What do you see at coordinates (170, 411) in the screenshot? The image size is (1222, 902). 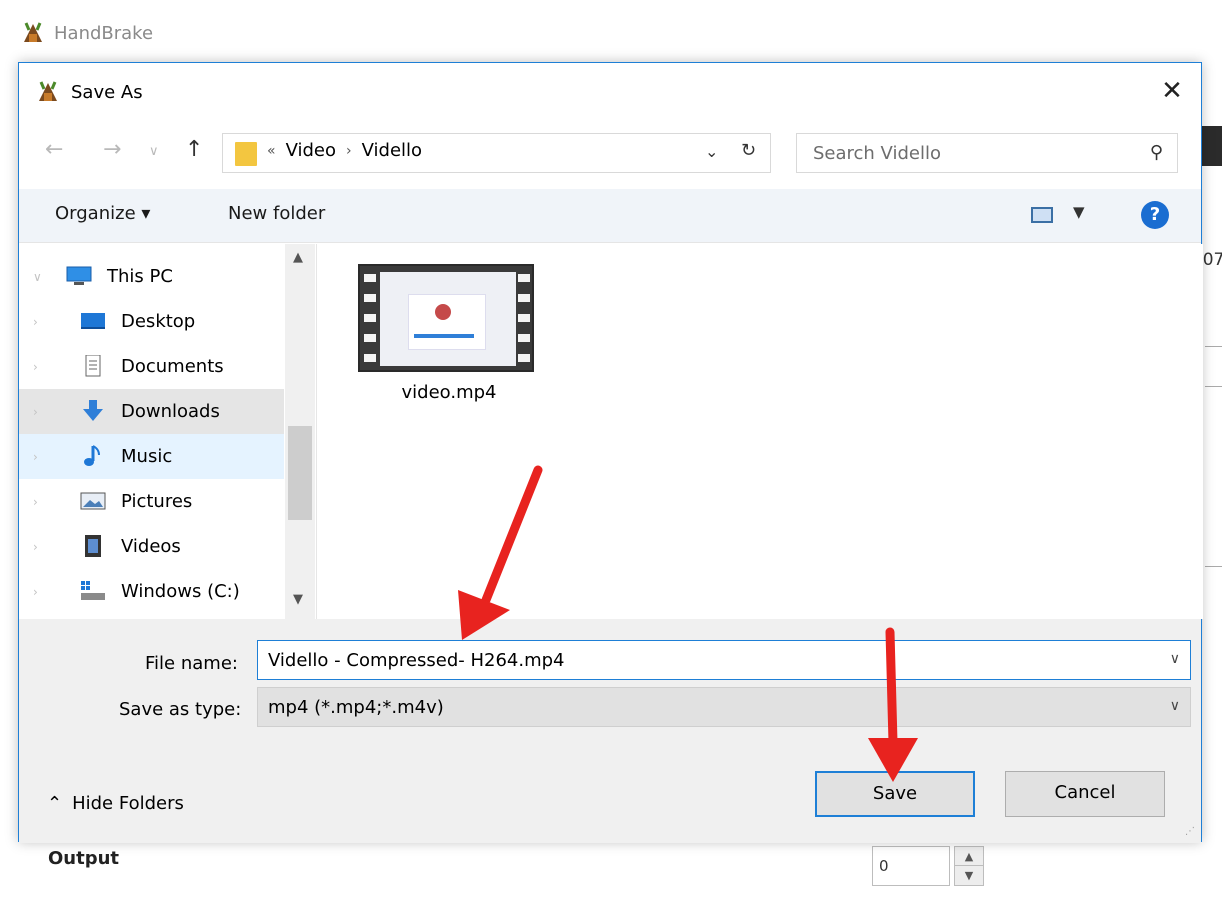 I see `tree-item-label: Downloads` at bounding box center [170, 411].